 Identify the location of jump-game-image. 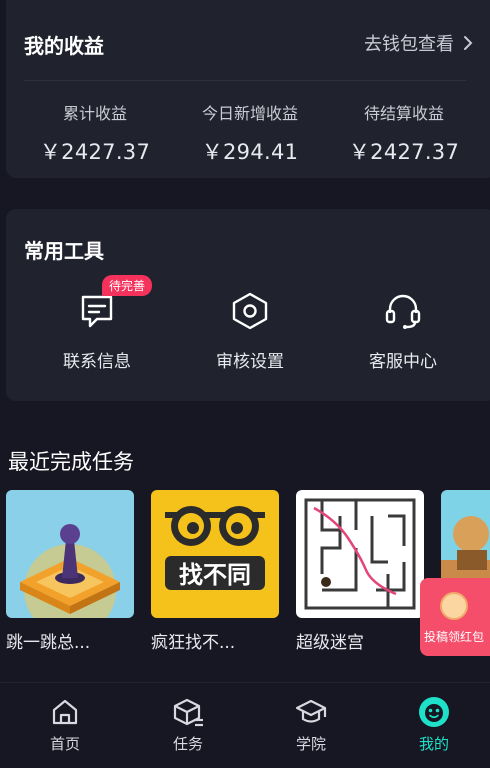
(70, 554).